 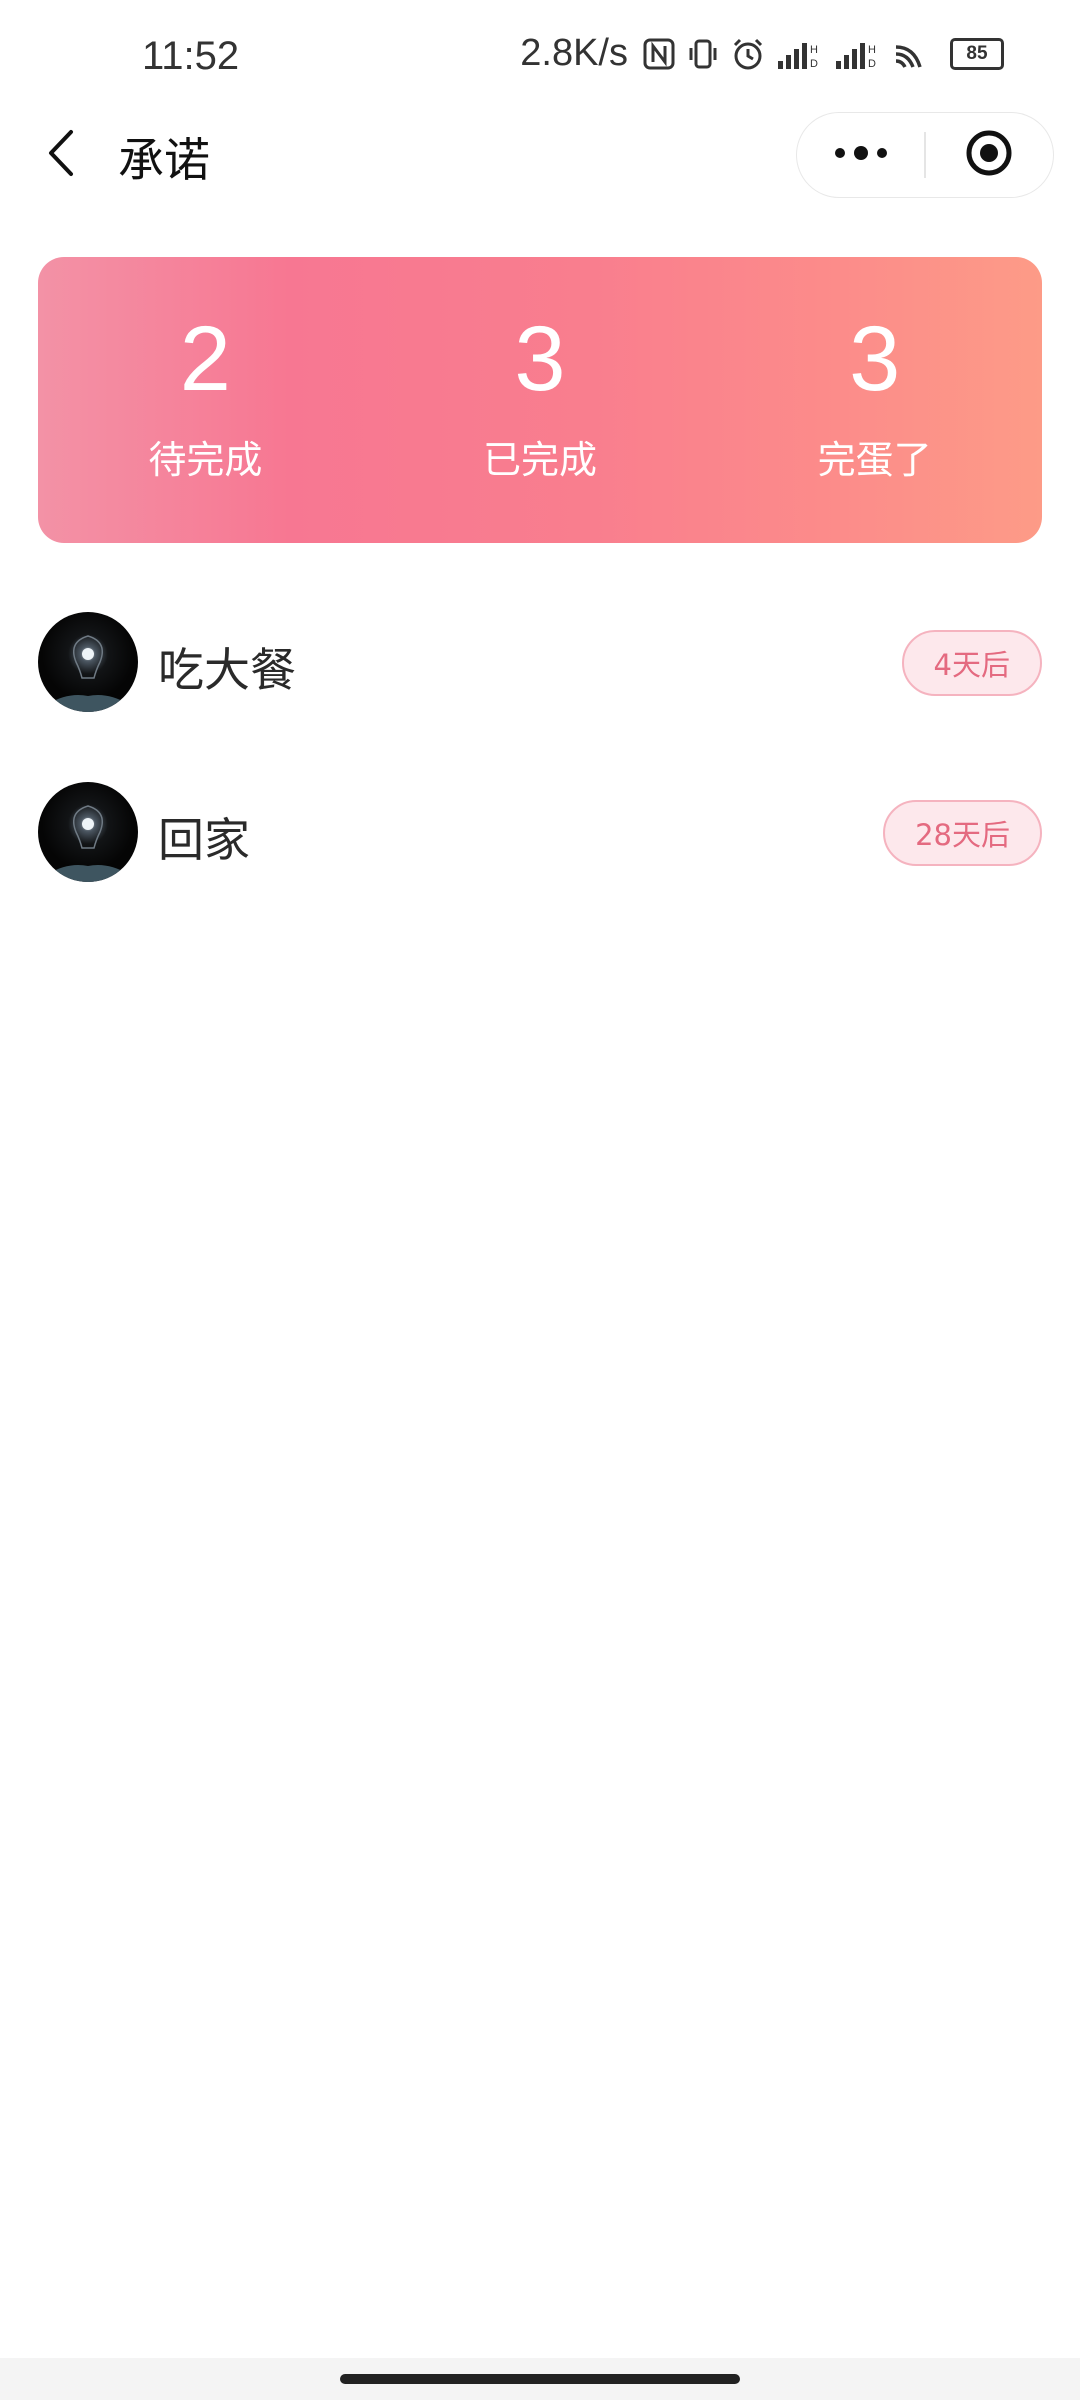 What do you see at coordinates (574, 53) in the screenshot?
I see `network-speed: 2.8K/s` at bounding box center [574, 53].